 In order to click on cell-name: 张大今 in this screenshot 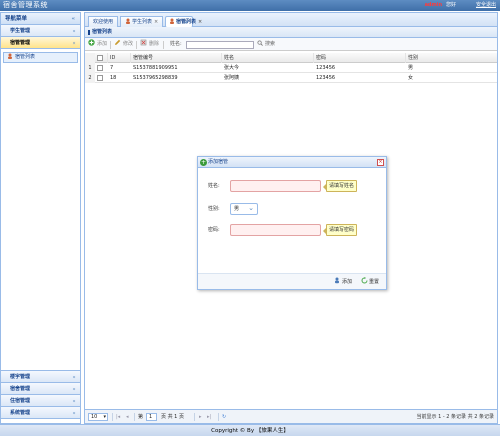, I will do `click(232, 68)`.